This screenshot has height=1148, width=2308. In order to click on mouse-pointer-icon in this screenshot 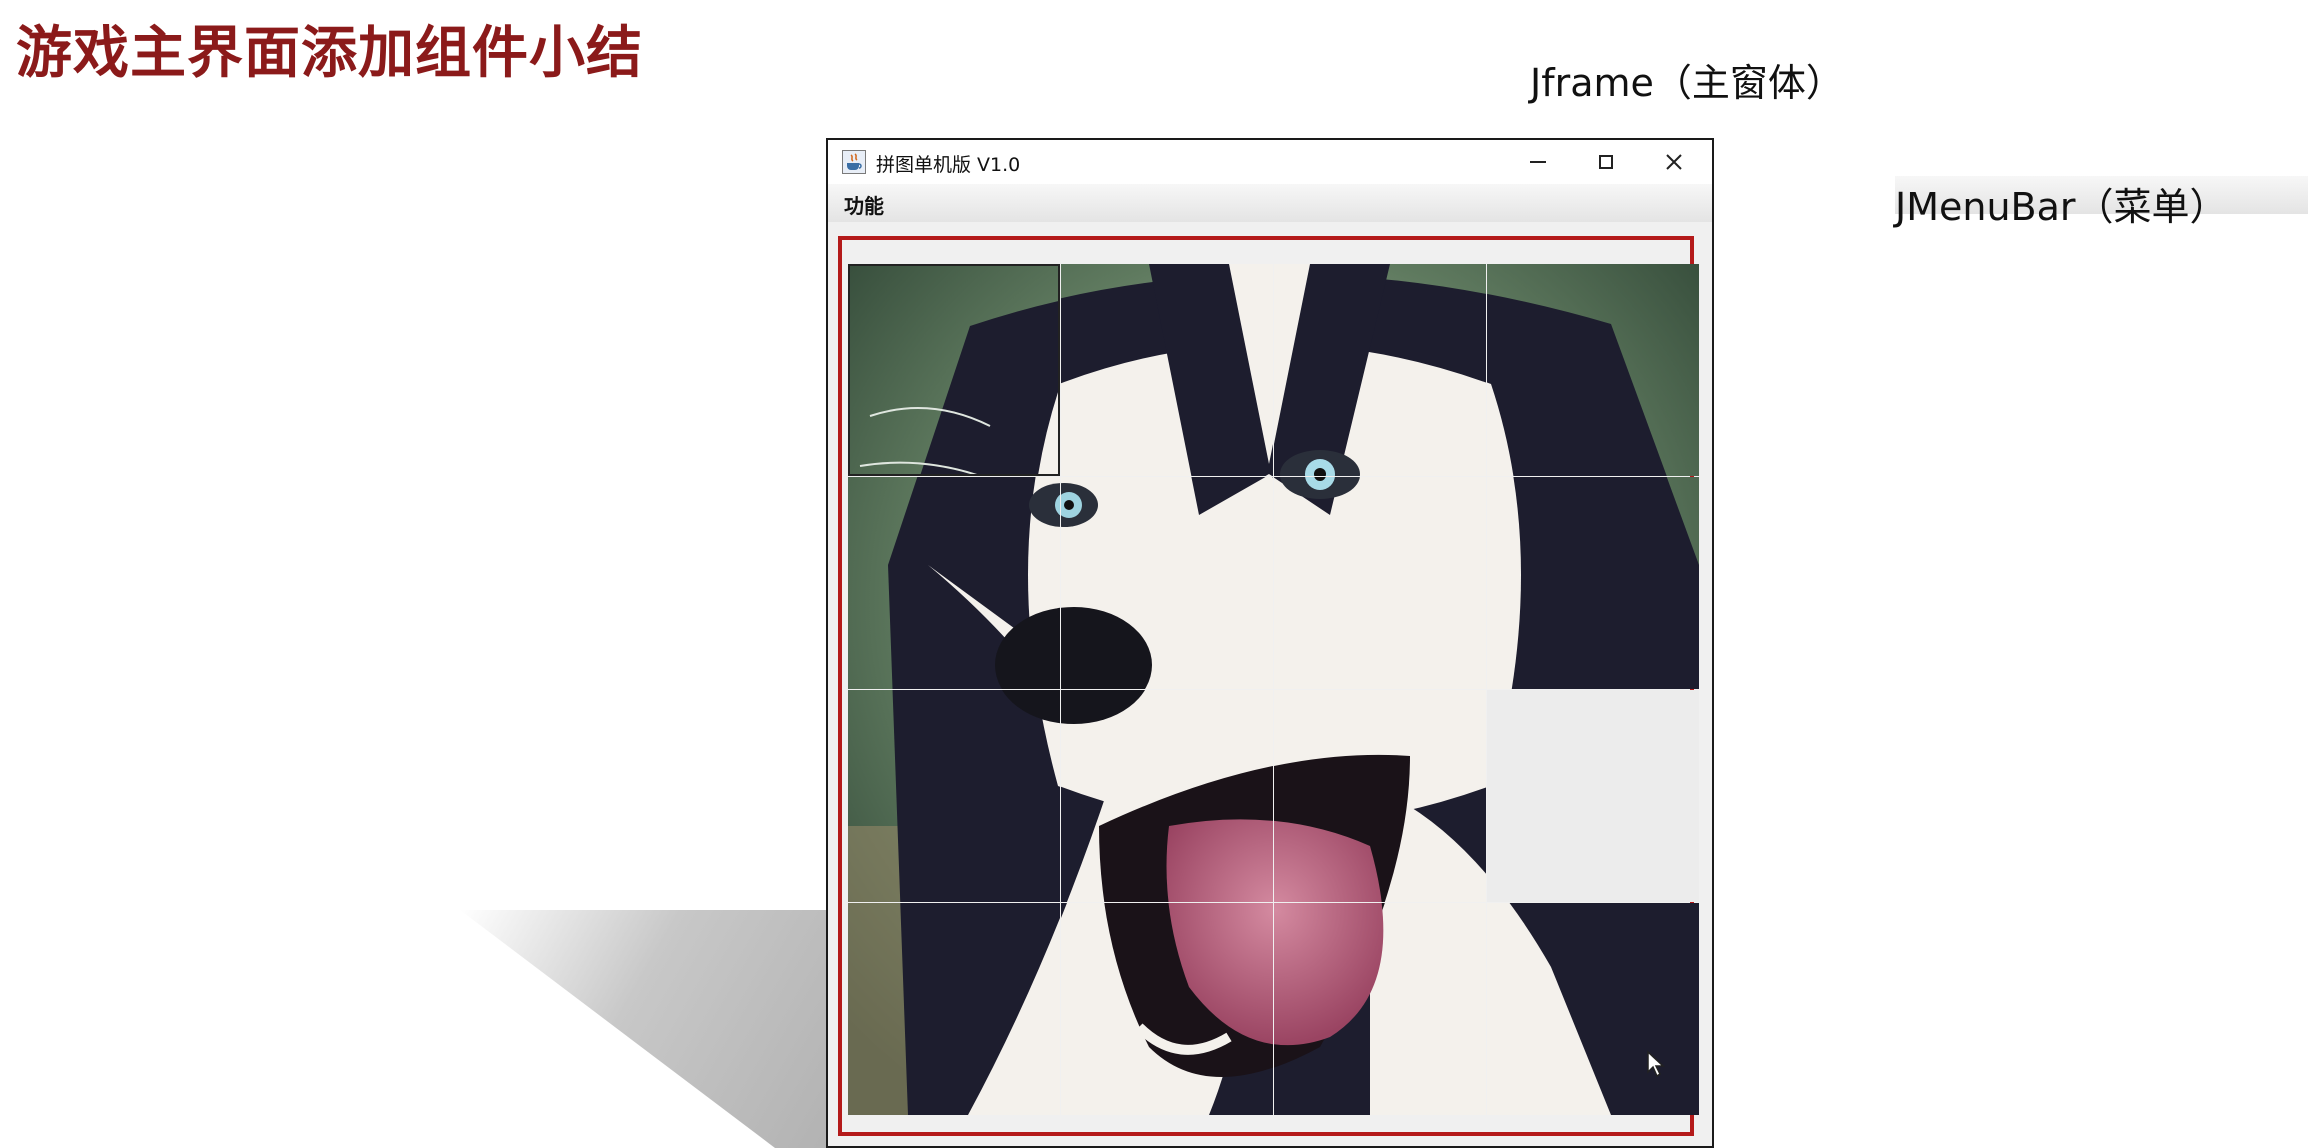, I will do `click(1656, 1064)`.